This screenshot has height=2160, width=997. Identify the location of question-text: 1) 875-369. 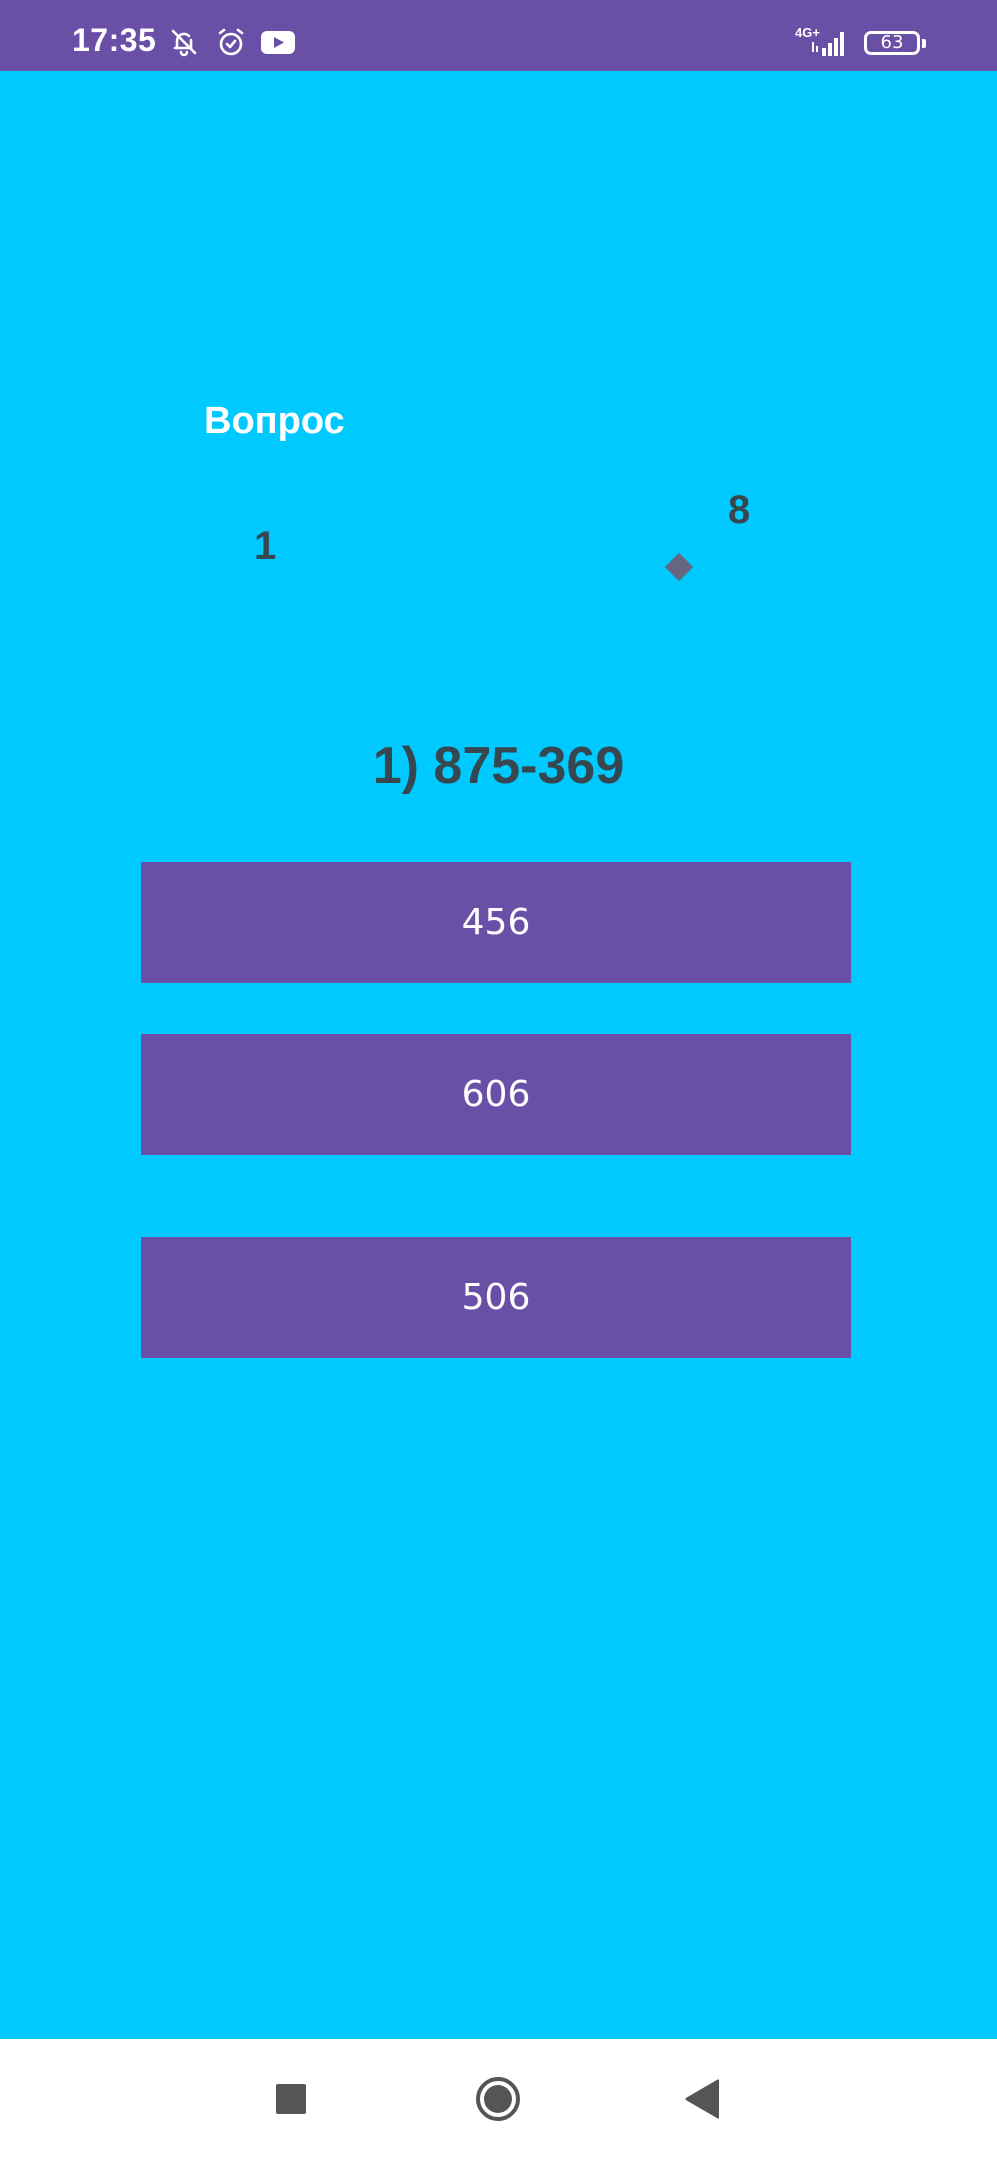
(498, 766).